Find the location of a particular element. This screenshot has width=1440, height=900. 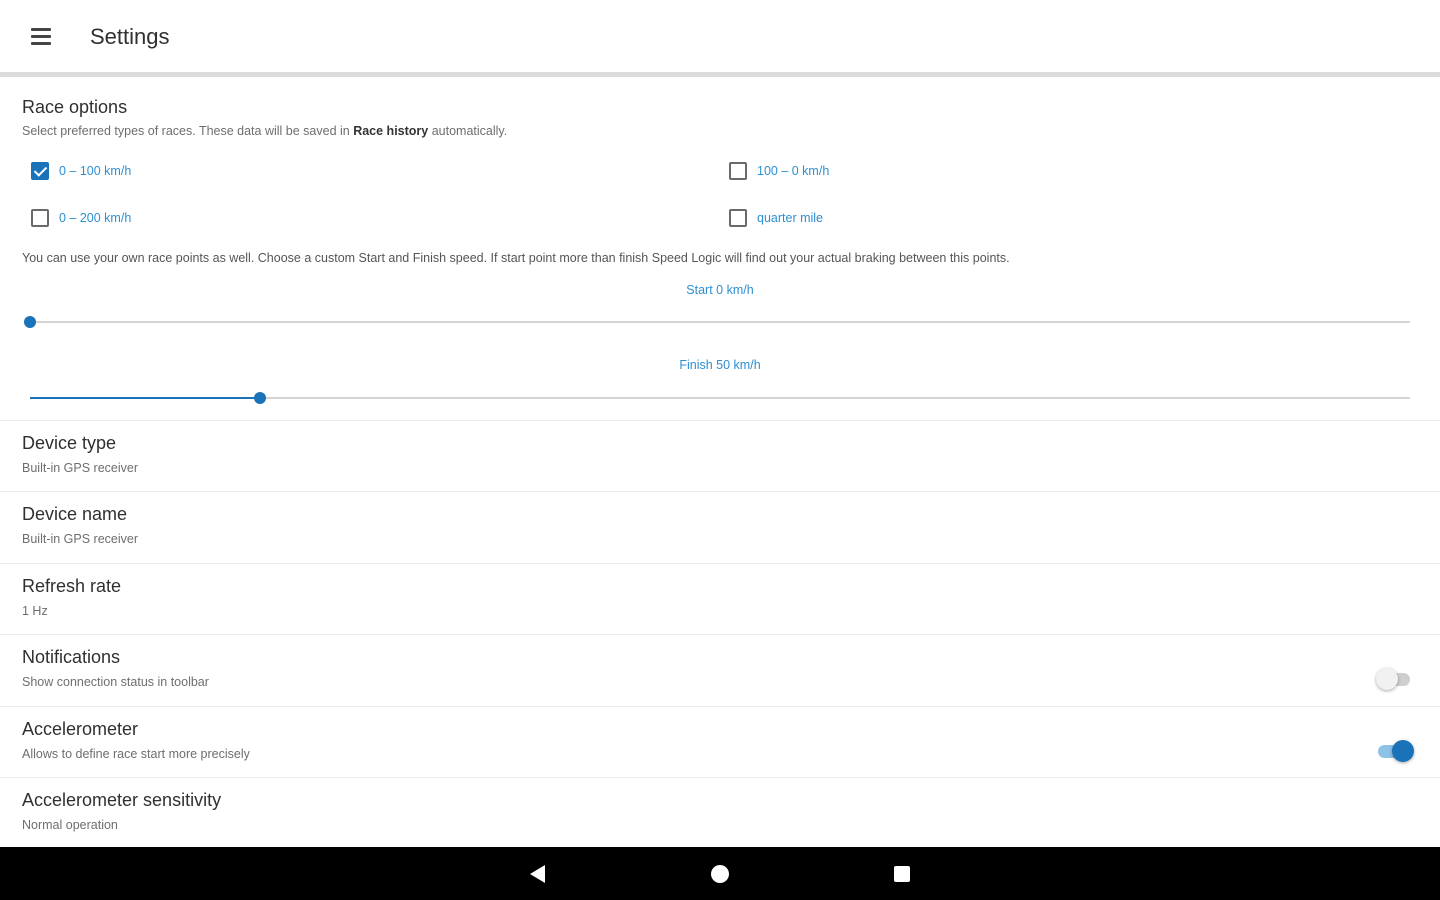

checkbox-100-0-box is located at coordinates (738, 171).